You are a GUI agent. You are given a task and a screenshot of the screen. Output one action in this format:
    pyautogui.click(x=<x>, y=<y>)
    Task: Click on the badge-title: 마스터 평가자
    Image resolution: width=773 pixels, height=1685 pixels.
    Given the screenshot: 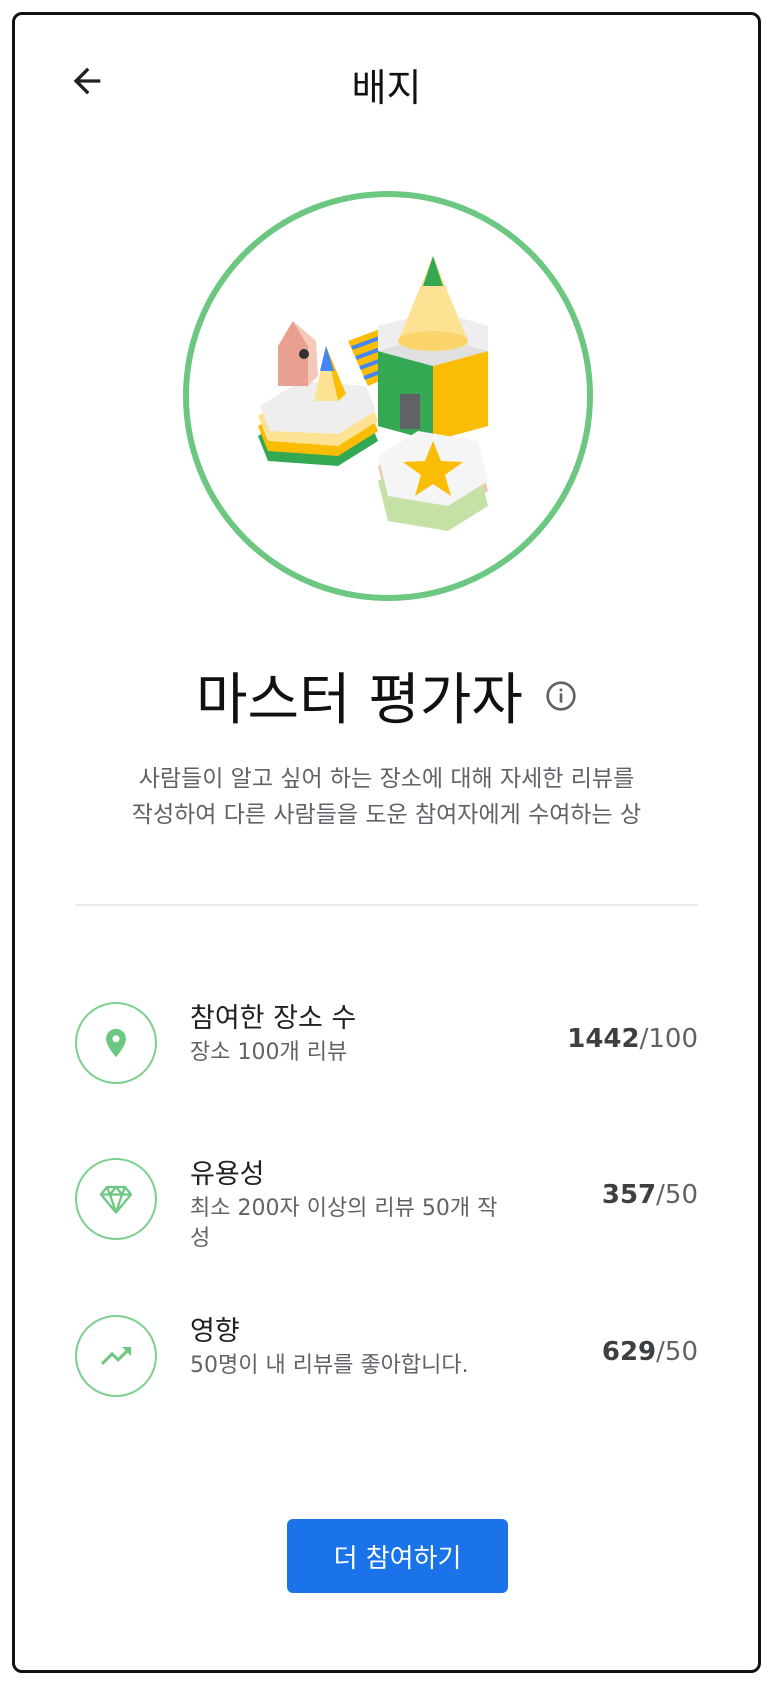 What is the action you would take?
    pyautogui.click(x=359, y=700)
    